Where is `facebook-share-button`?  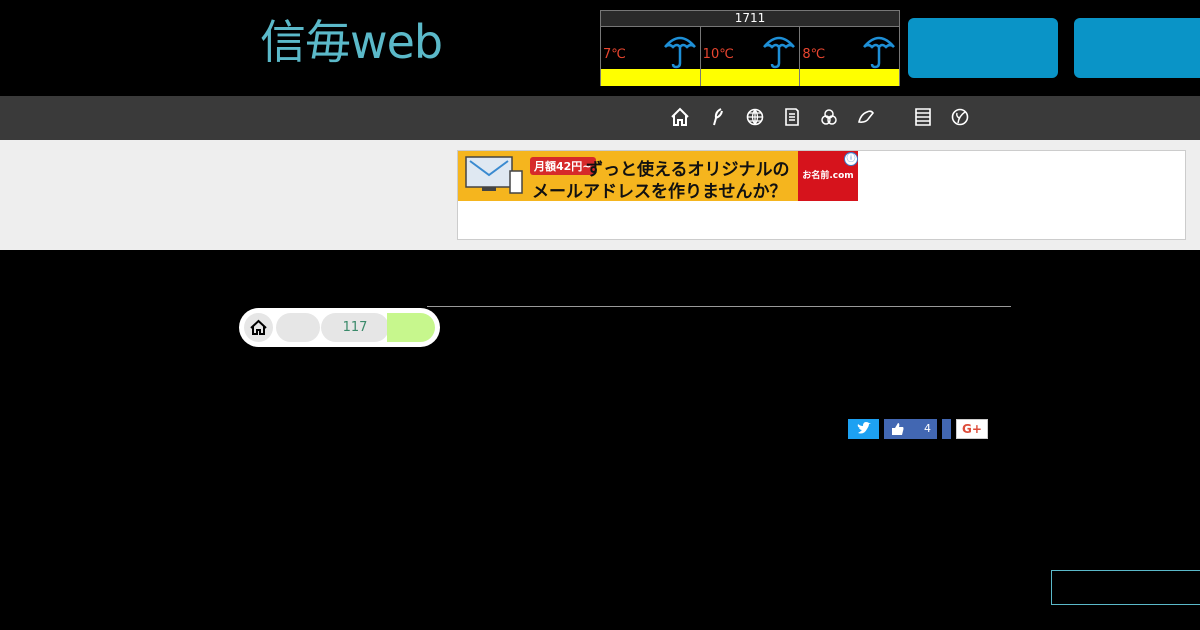
facebook-share-button is located at coordinates (946, 429).